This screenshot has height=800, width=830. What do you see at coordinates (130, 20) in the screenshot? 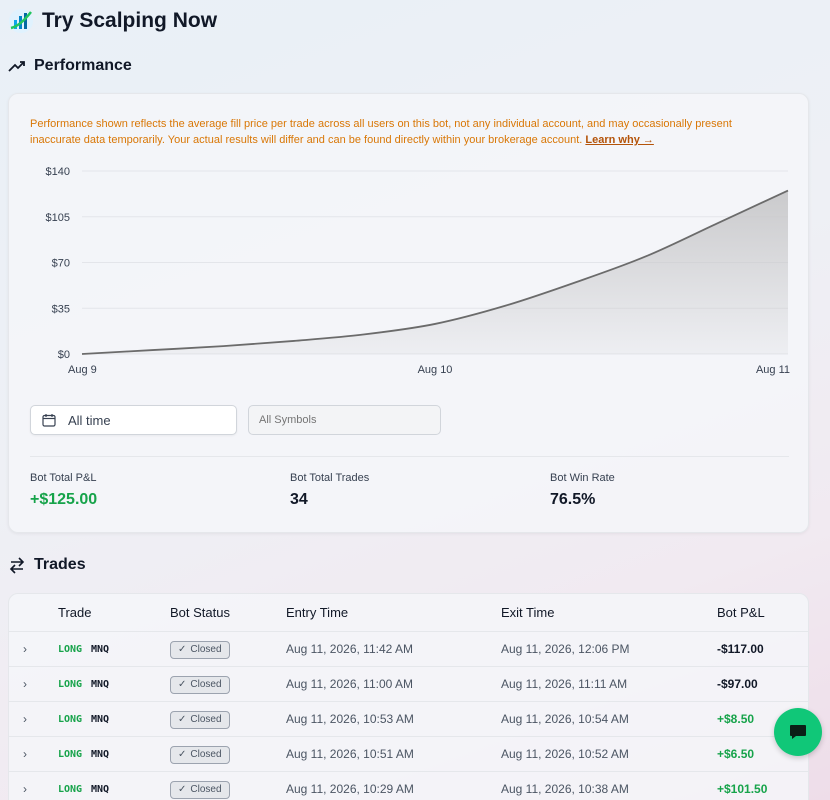
I see `app-title: Try Scalping Now` at bounding box center [130, 20].